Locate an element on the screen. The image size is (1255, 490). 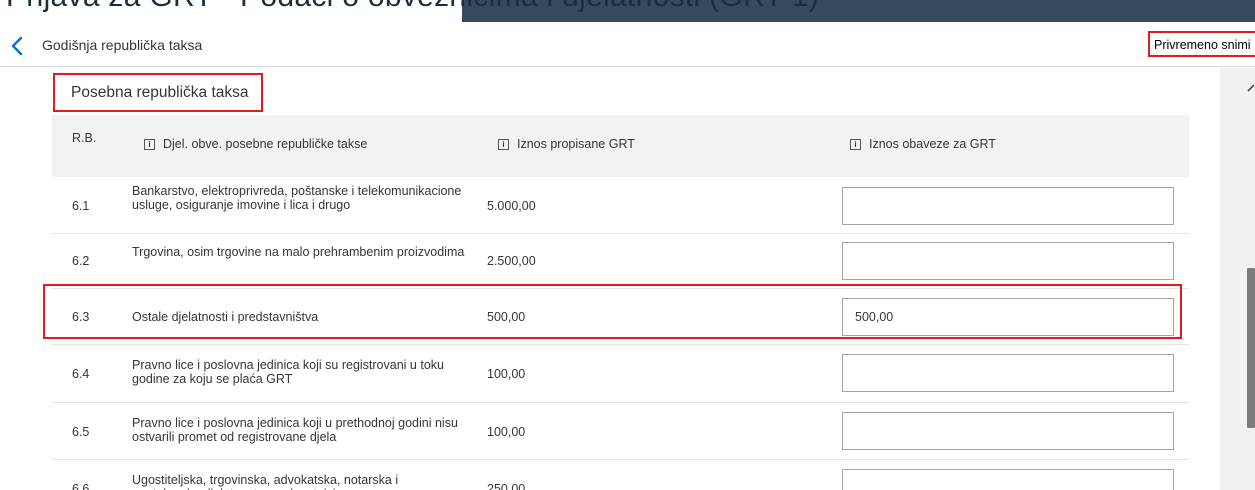
back-button is located at coordinates (18, 46).